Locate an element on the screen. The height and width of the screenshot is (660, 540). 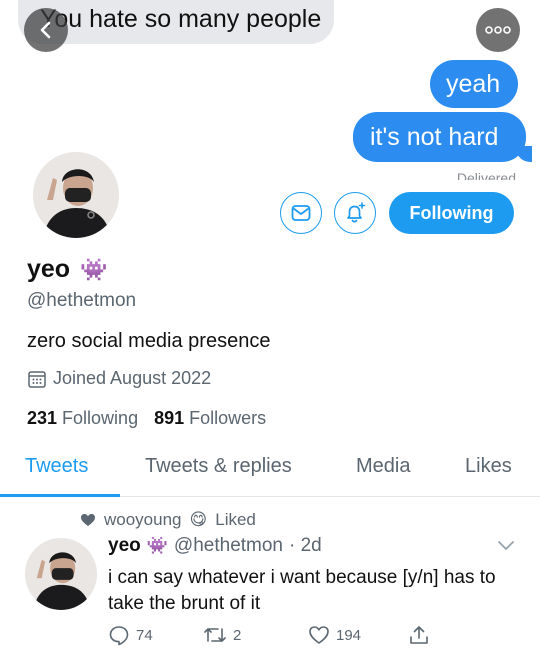
incoming-message-text: You hate so many people is located at coordinates (181, 19).